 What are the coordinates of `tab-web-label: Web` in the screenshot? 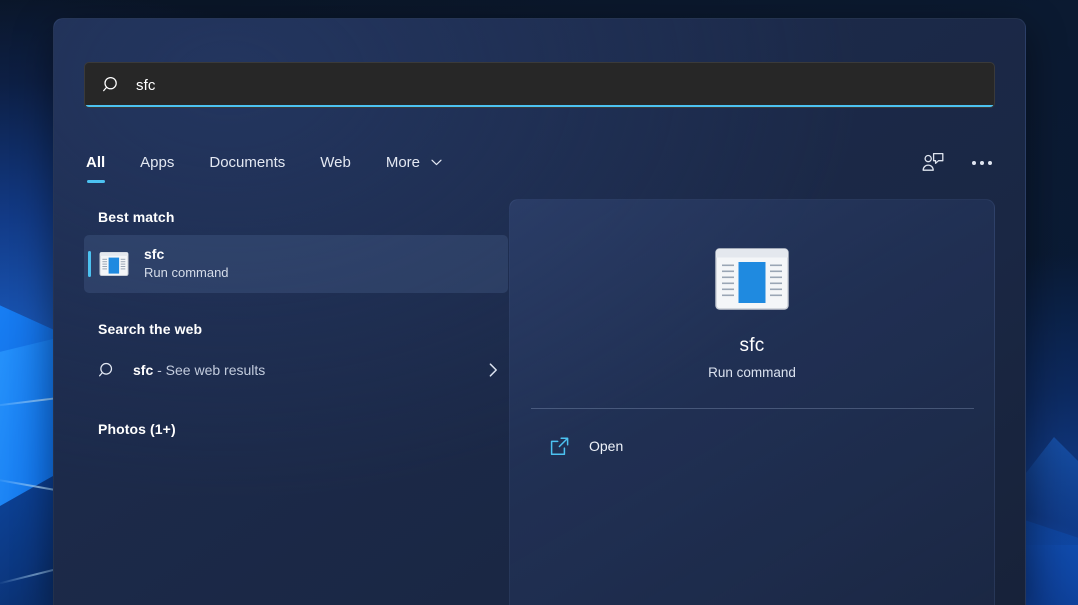 It's located at (335, 162).